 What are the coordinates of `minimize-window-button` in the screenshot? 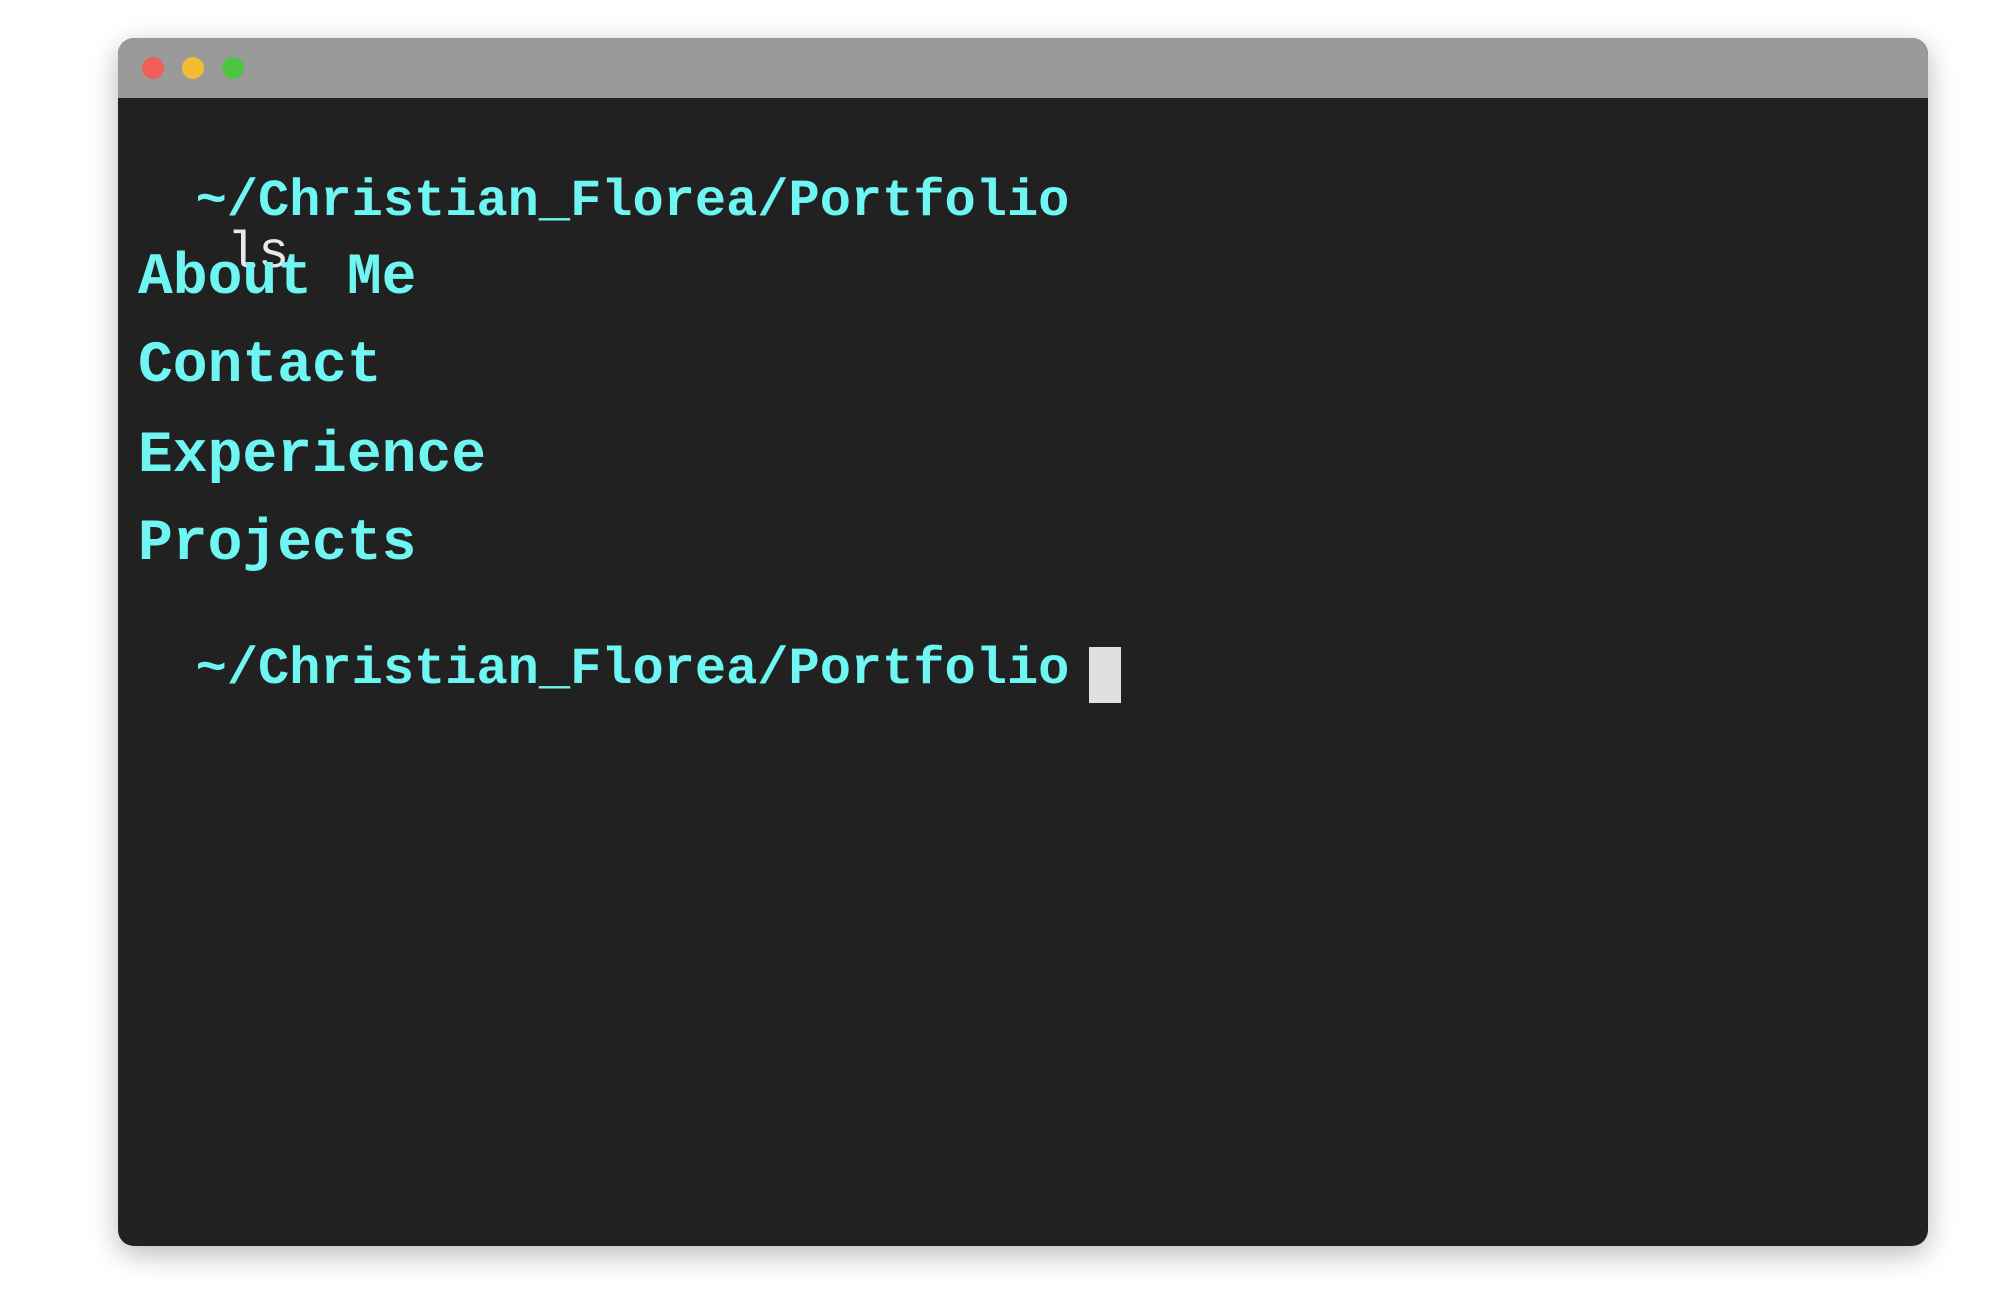 It's located at (193, 68).